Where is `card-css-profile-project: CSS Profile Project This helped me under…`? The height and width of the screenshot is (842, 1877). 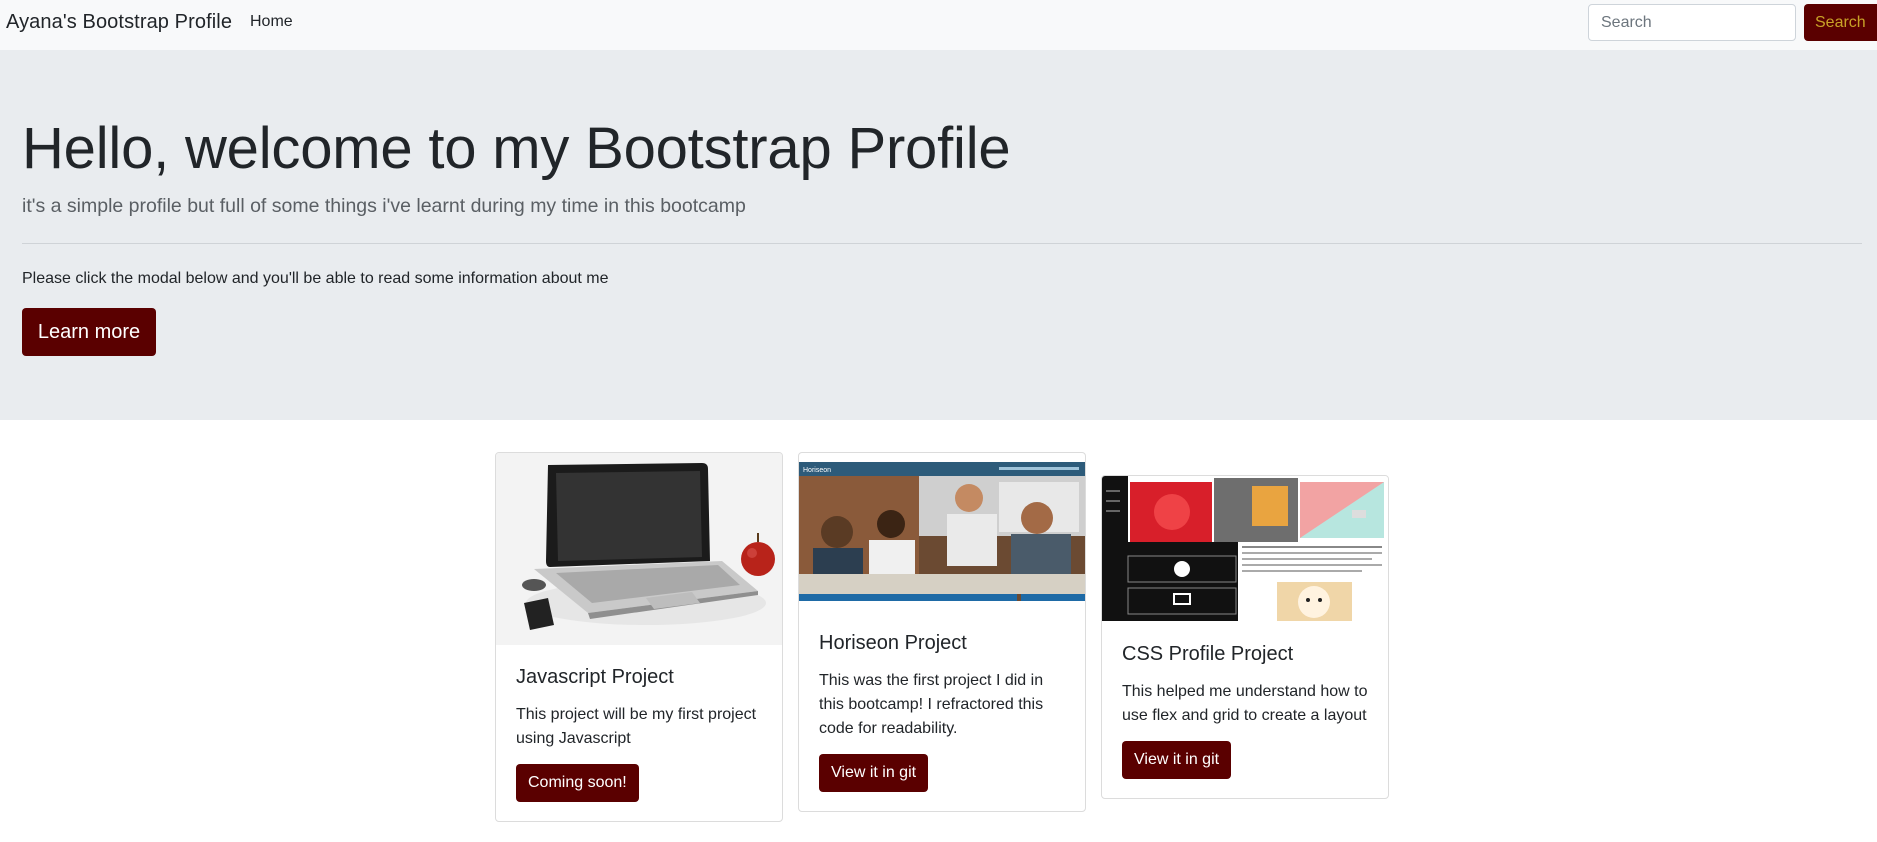
card-css-profile-project: CSS Profile Project This helped me under… is located at coordinates (1245, 637).